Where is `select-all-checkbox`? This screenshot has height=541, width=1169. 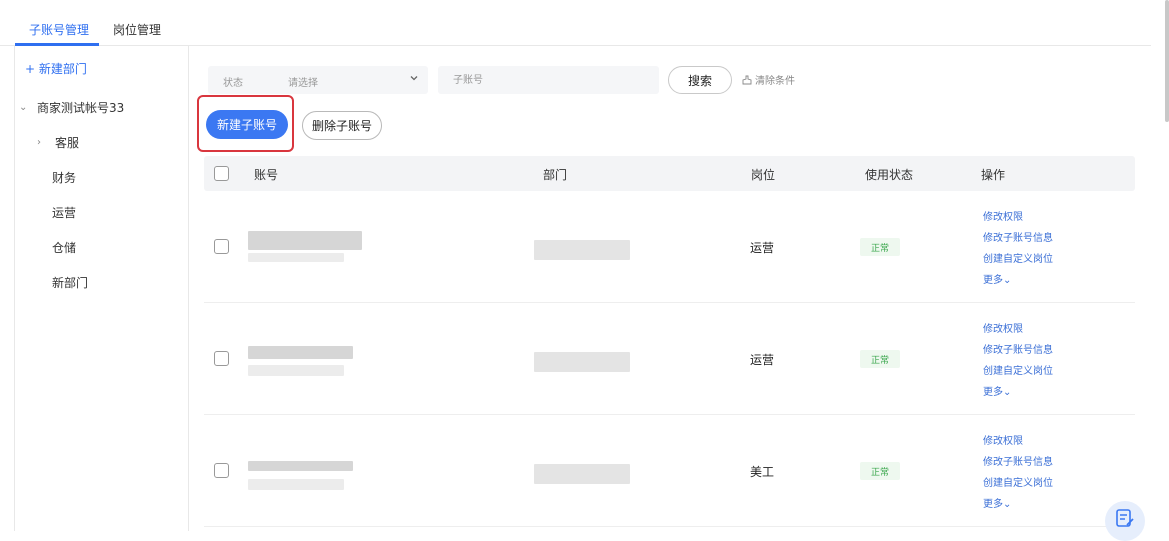 select-all-checkbox is located at coordinates (221, 173).